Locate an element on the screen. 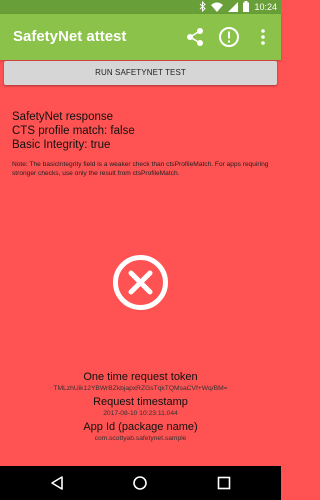 Image resolution: width=320 pixels, height=500 pixels. navigation-bar is located at coordinates (140, 483).